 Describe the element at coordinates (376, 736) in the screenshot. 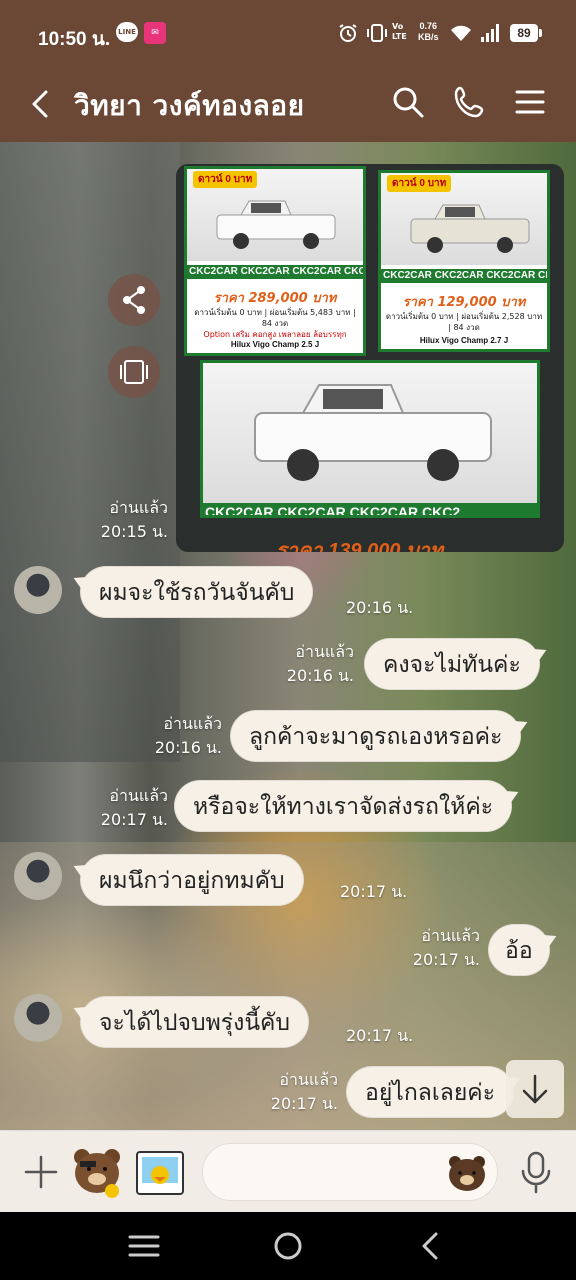

I see `outgoing-message: ลูกค้าจะมาดูรถเองหรอค่ะ` at that location.